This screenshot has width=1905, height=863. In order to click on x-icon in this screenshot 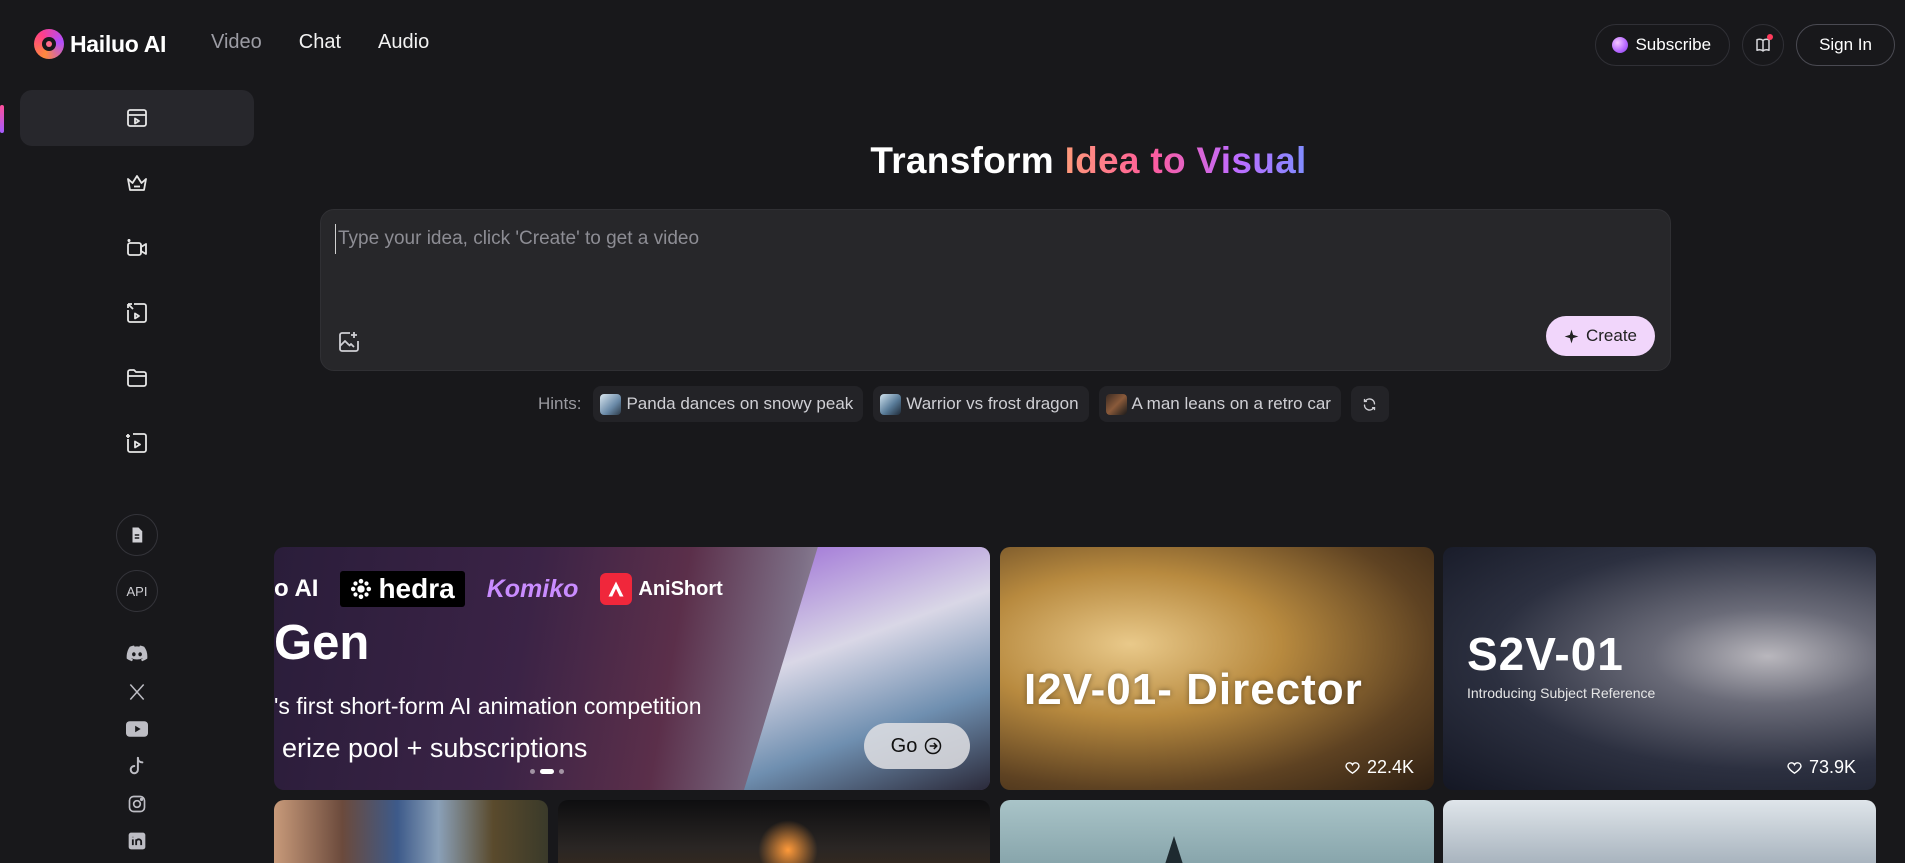, I will do `click(137, 692)`.